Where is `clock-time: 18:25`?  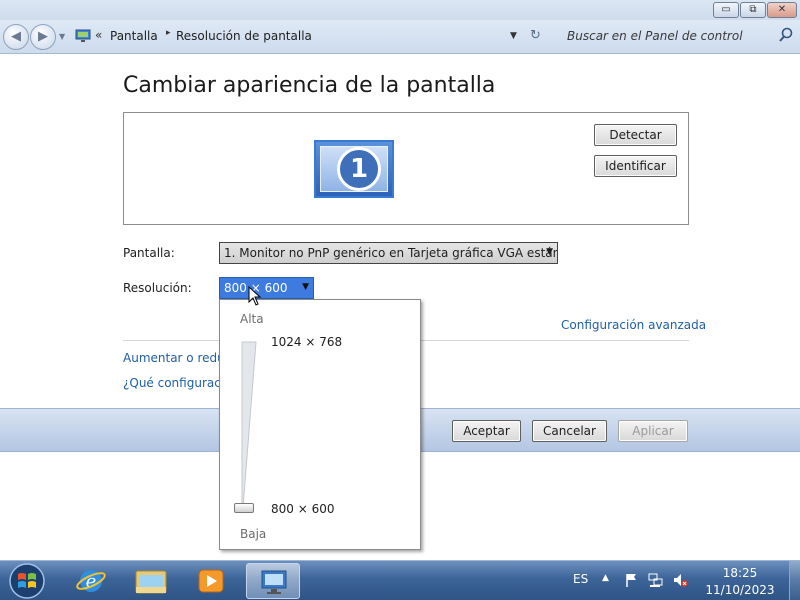 clock-time: 18:25 is located at coordinates (740, 573).